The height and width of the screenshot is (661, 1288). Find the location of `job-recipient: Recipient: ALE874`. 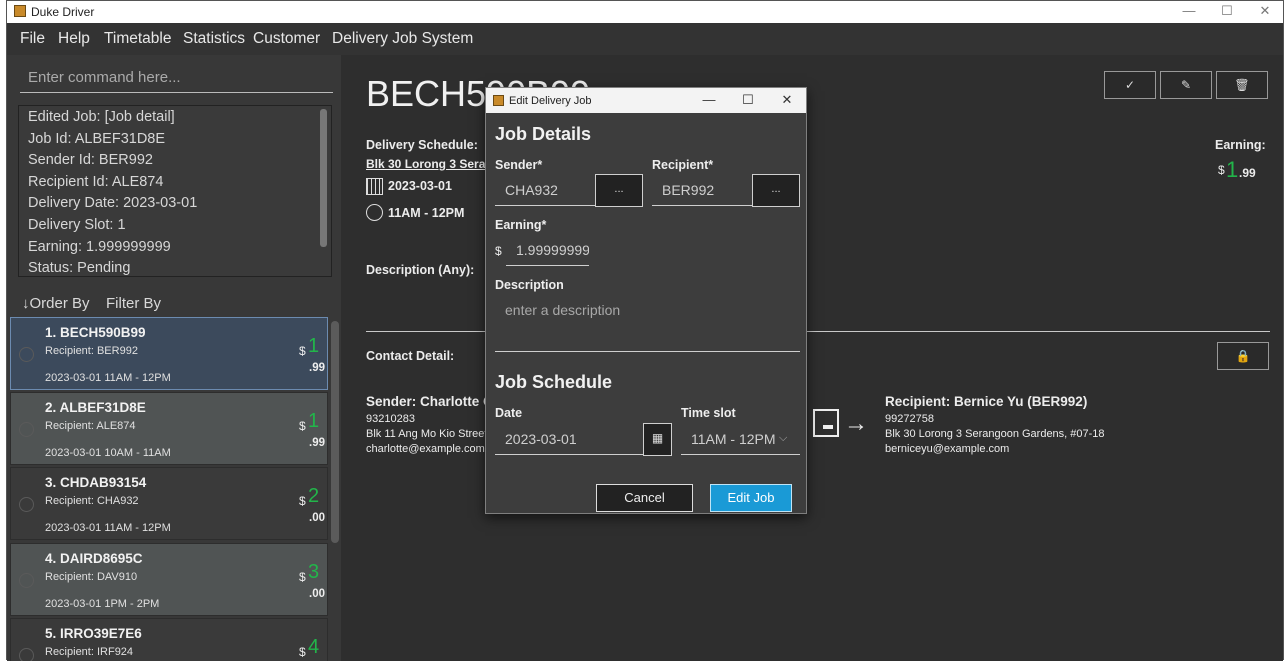

job-recipient: Recipient: ALE874 is located at coordinates (90, 426).